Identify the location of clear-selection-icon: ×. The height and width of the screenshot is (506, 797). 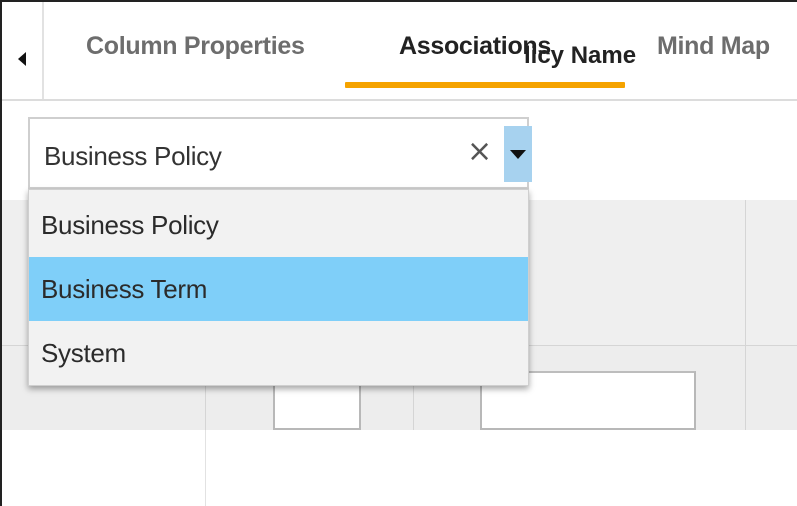
(479, 152).